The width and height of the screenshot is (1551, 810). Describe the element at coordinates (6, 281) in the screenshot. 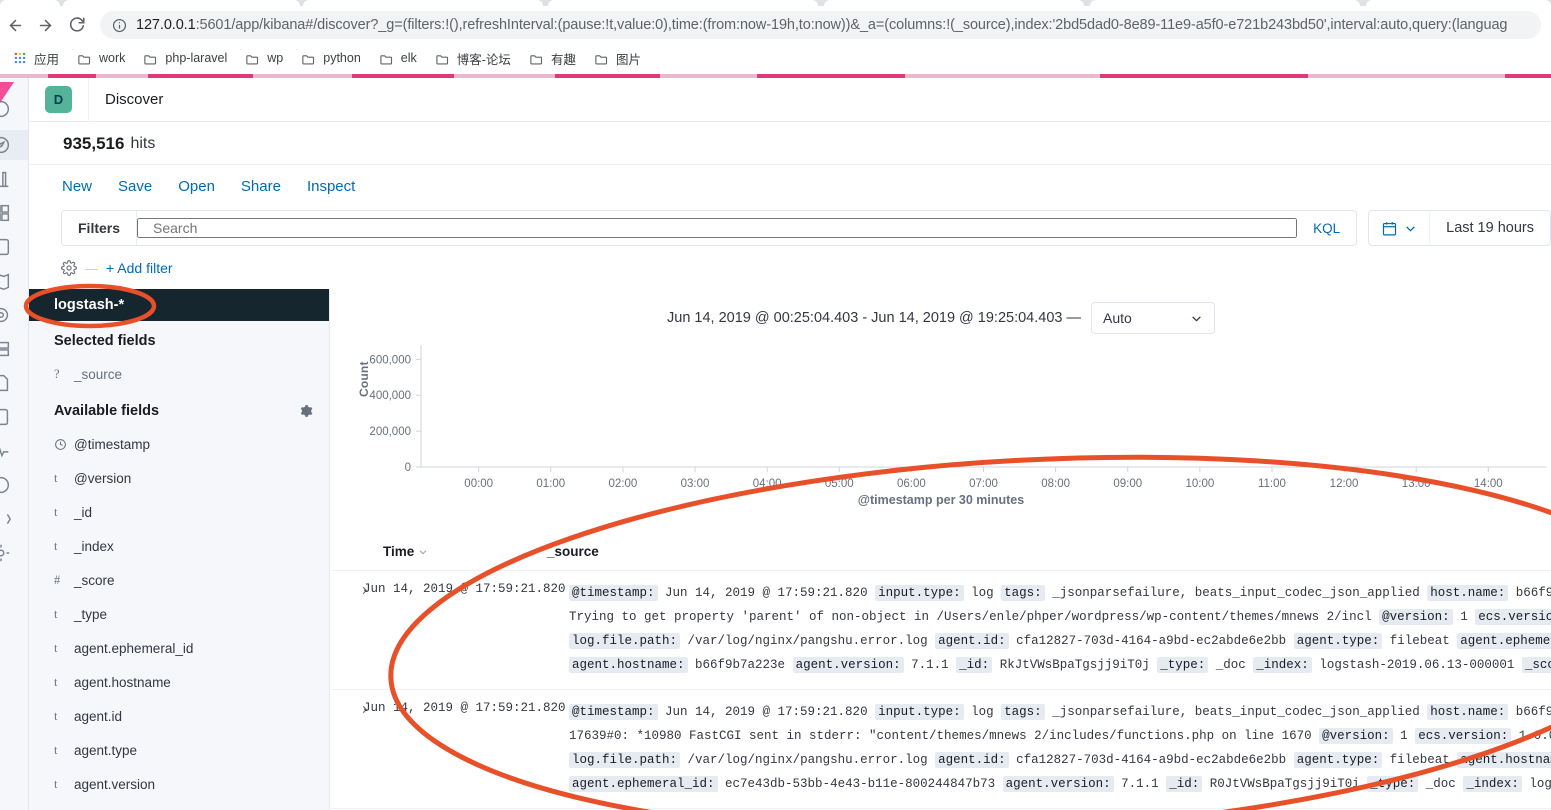

I see `maps-icon` at that location.